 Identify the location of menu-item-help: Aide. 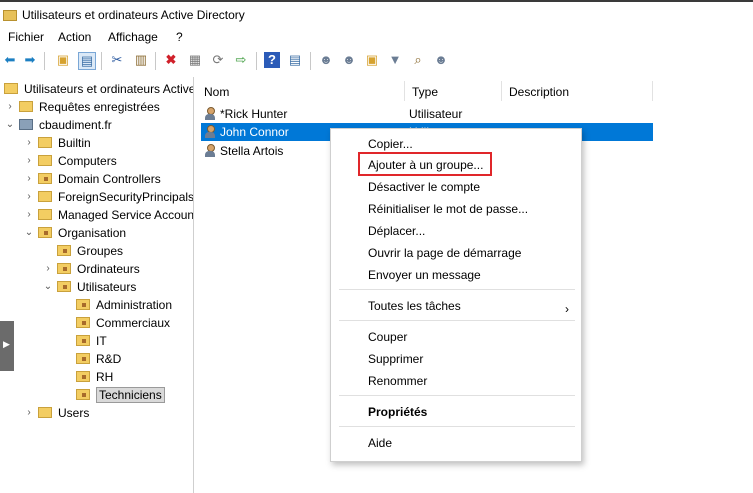
(380, 443).